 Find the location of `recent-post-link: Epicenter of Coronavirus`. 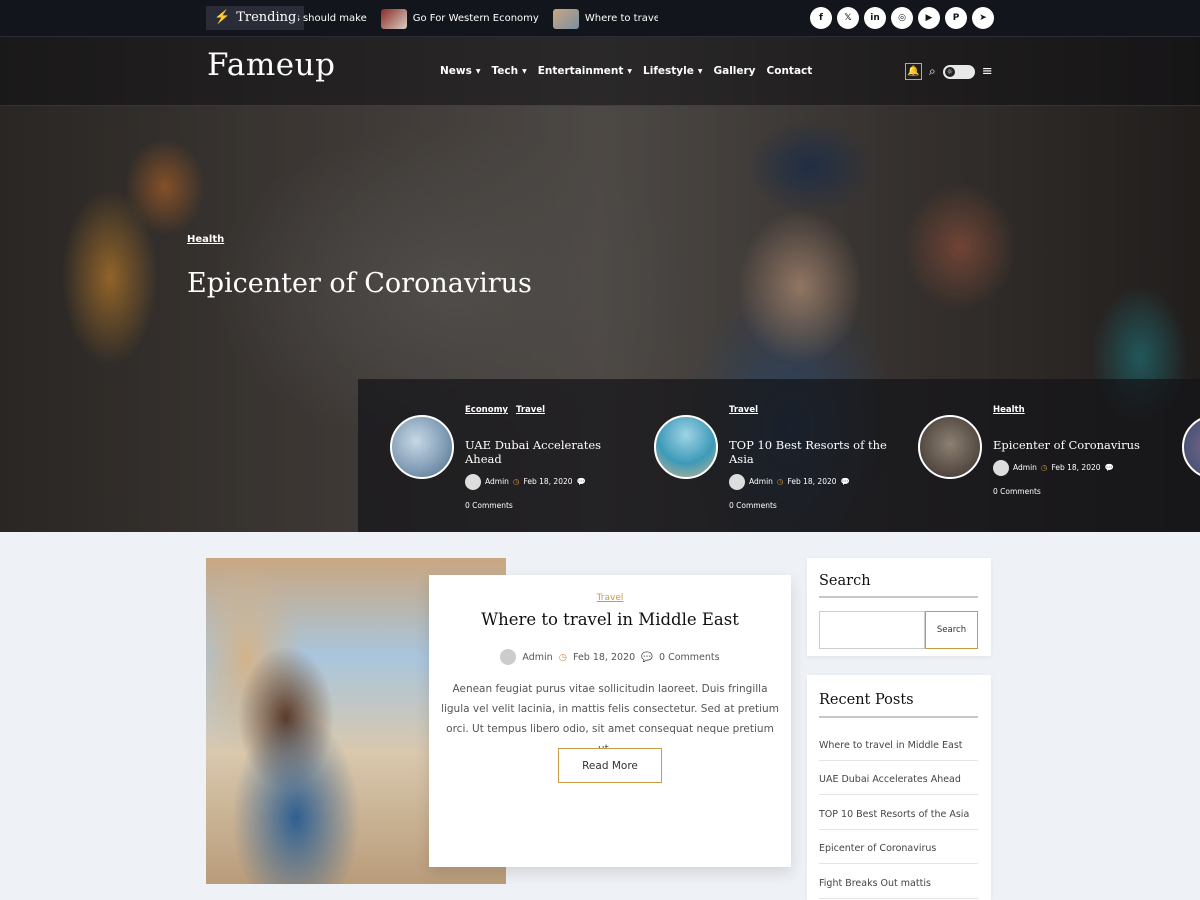

recent-post-link: Epicenter of Coronavirus is located at coordinates (898, 853).